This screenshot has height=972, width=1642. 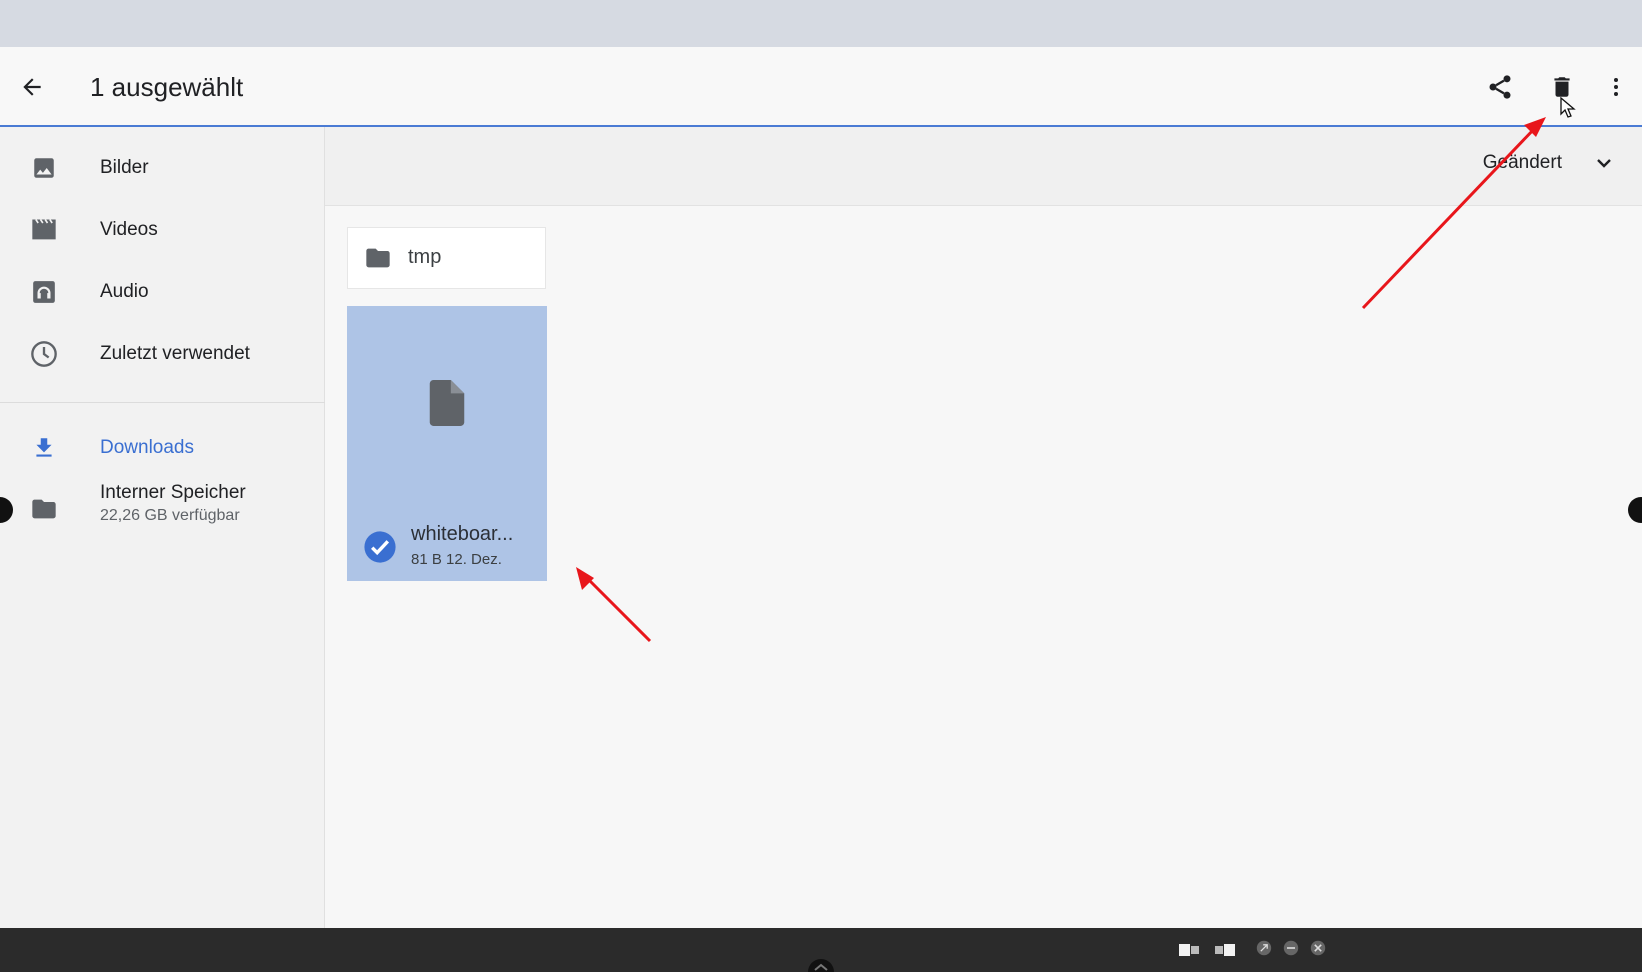 What do you see at coordinates (447, 443) in the screenshot?
I see `file-item-selected: whiteboar... 81 B 12. Dez.` at bounding box center [447, 443].